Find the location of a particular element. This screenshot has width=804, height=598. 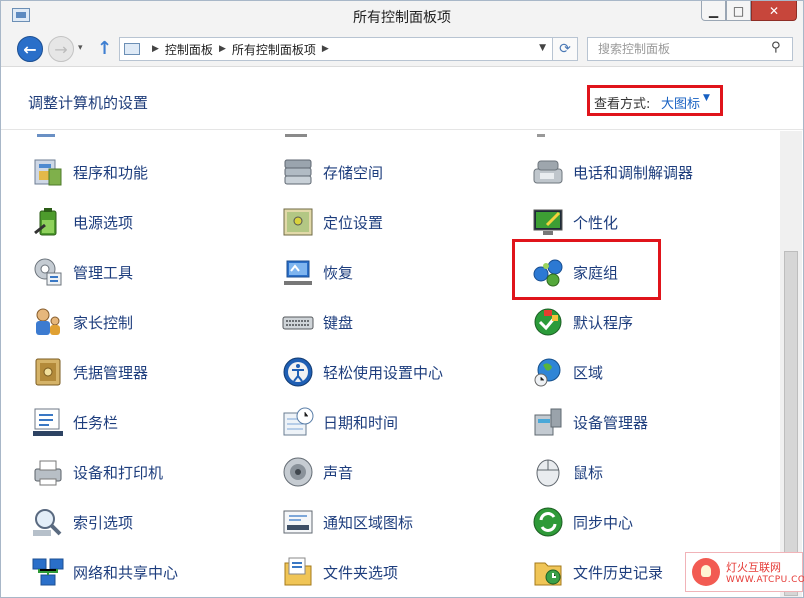

control-panel-item: 管理工具 is located at coordinates (82, 272).